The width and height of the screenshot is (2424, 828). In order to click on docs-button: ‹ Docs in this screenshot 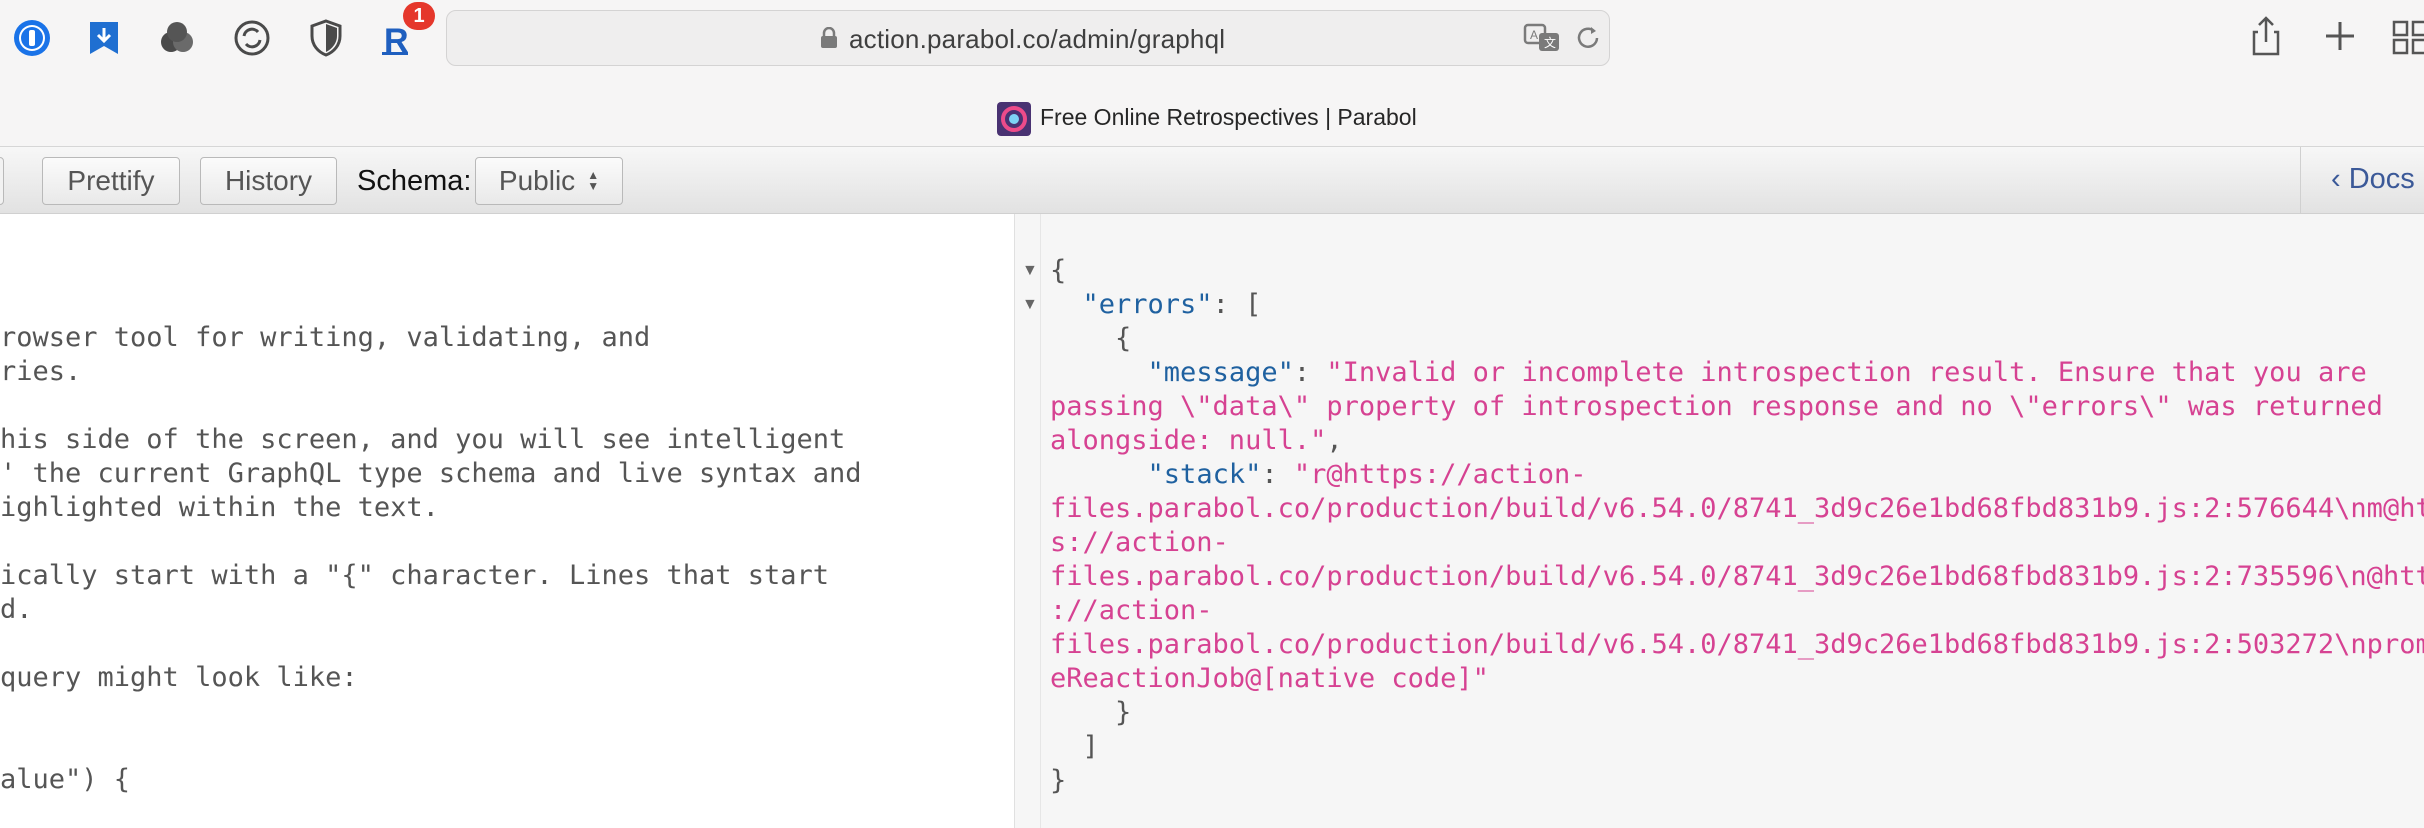, I will do `click(2373, 179)`.